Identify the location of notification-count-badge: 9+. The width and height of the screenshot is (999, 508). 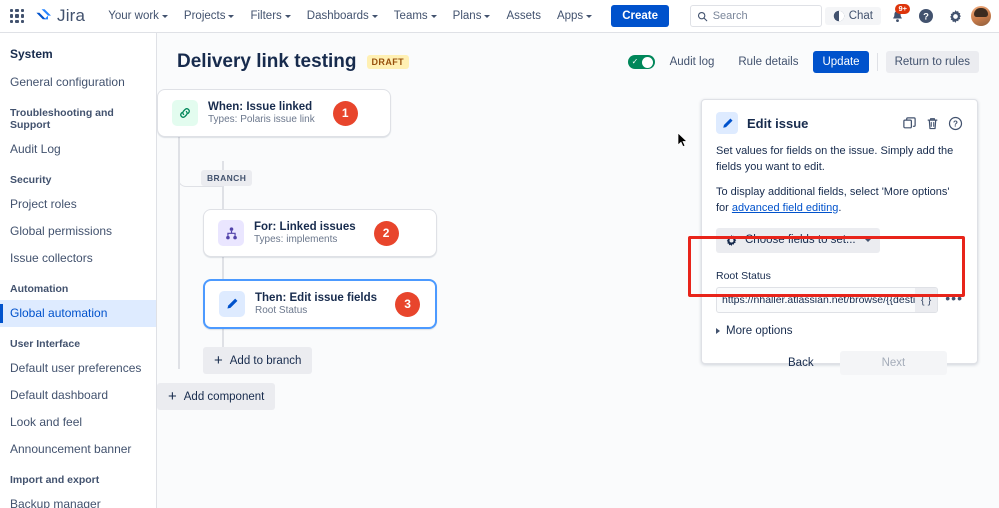
(902, 9).